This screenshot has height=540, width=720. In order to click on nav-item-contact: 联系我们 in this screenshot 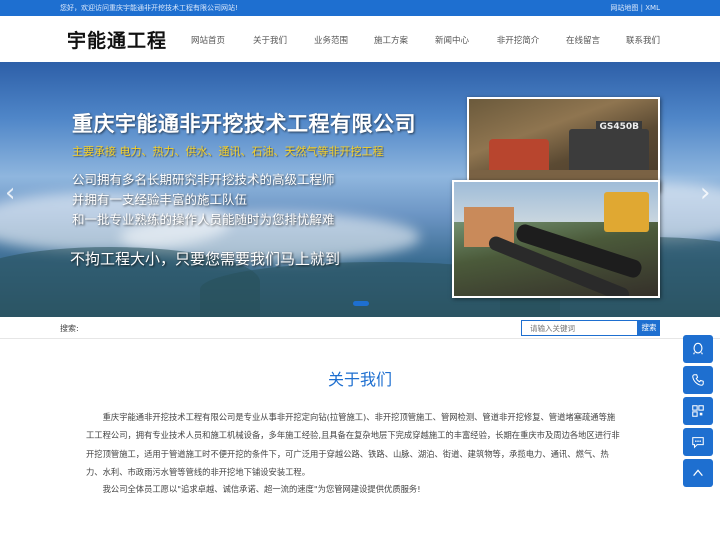, I will do `click(643, 40)`.